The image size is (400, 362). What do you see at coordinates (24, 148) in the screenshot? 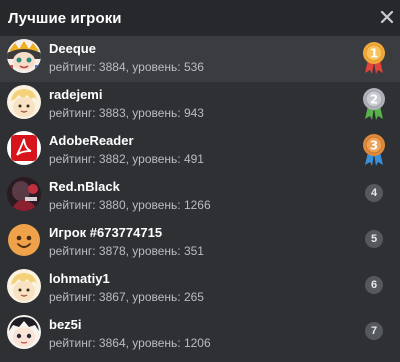
I see `adobe-reader-logo-avatar` at bounding box center [24, 148].